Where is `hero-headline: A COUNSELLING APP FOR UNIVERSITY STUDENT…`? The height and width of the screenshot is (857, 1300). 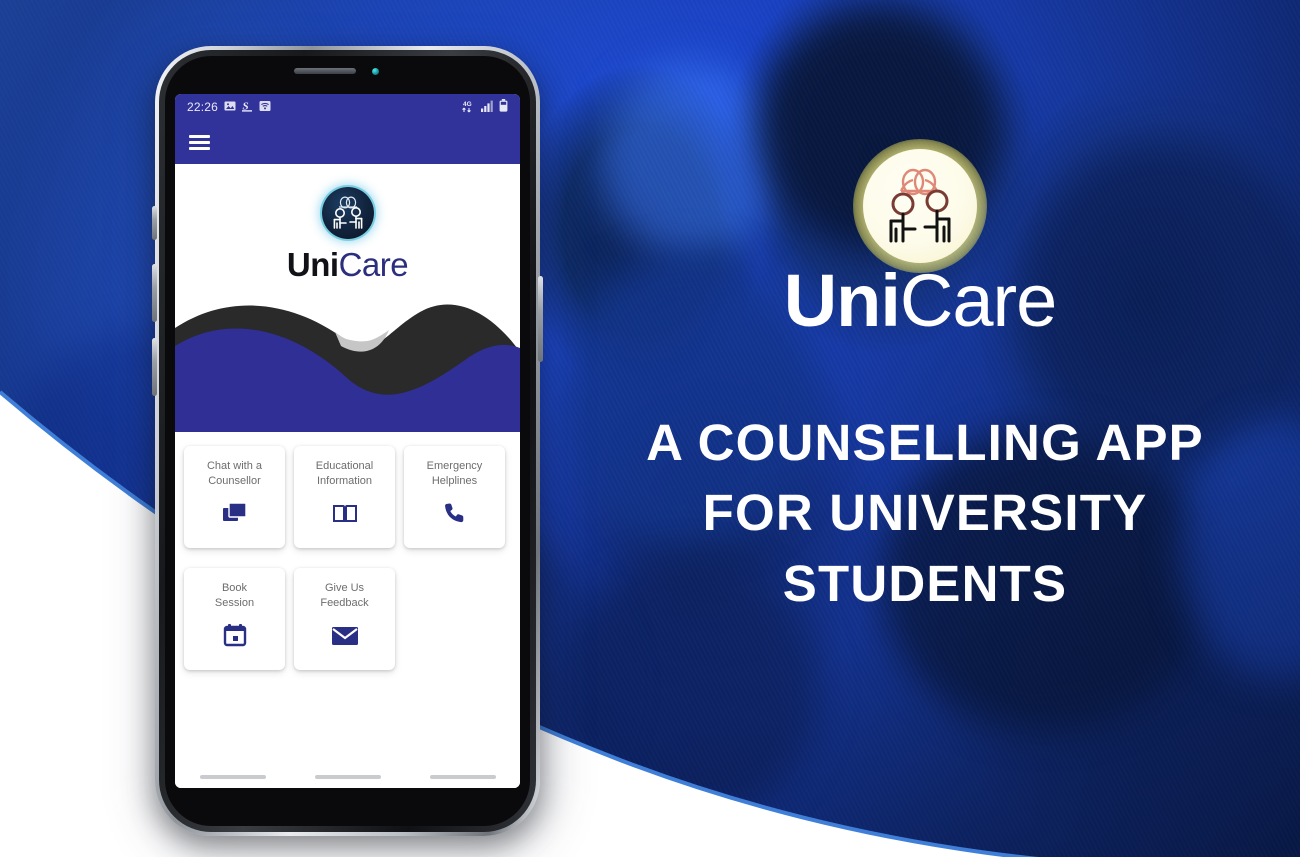 hero-headline: A COUNSELLING APP FOR UNIVERSITY STUDENT… is located at coordinates (925, 513).